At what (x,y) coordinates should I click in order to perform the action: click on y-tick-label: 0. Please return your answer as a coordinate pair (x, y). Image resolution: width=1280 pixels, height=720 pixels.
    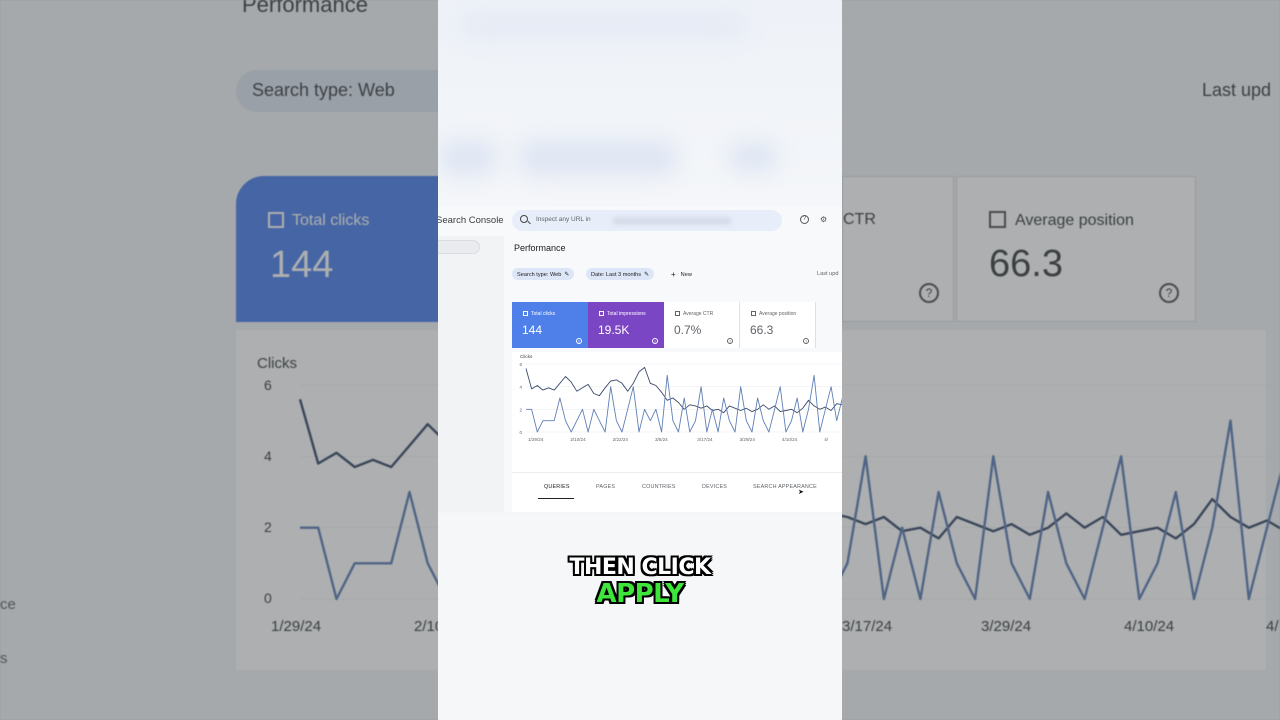
    Looking at the image, I should click on (520, 432).